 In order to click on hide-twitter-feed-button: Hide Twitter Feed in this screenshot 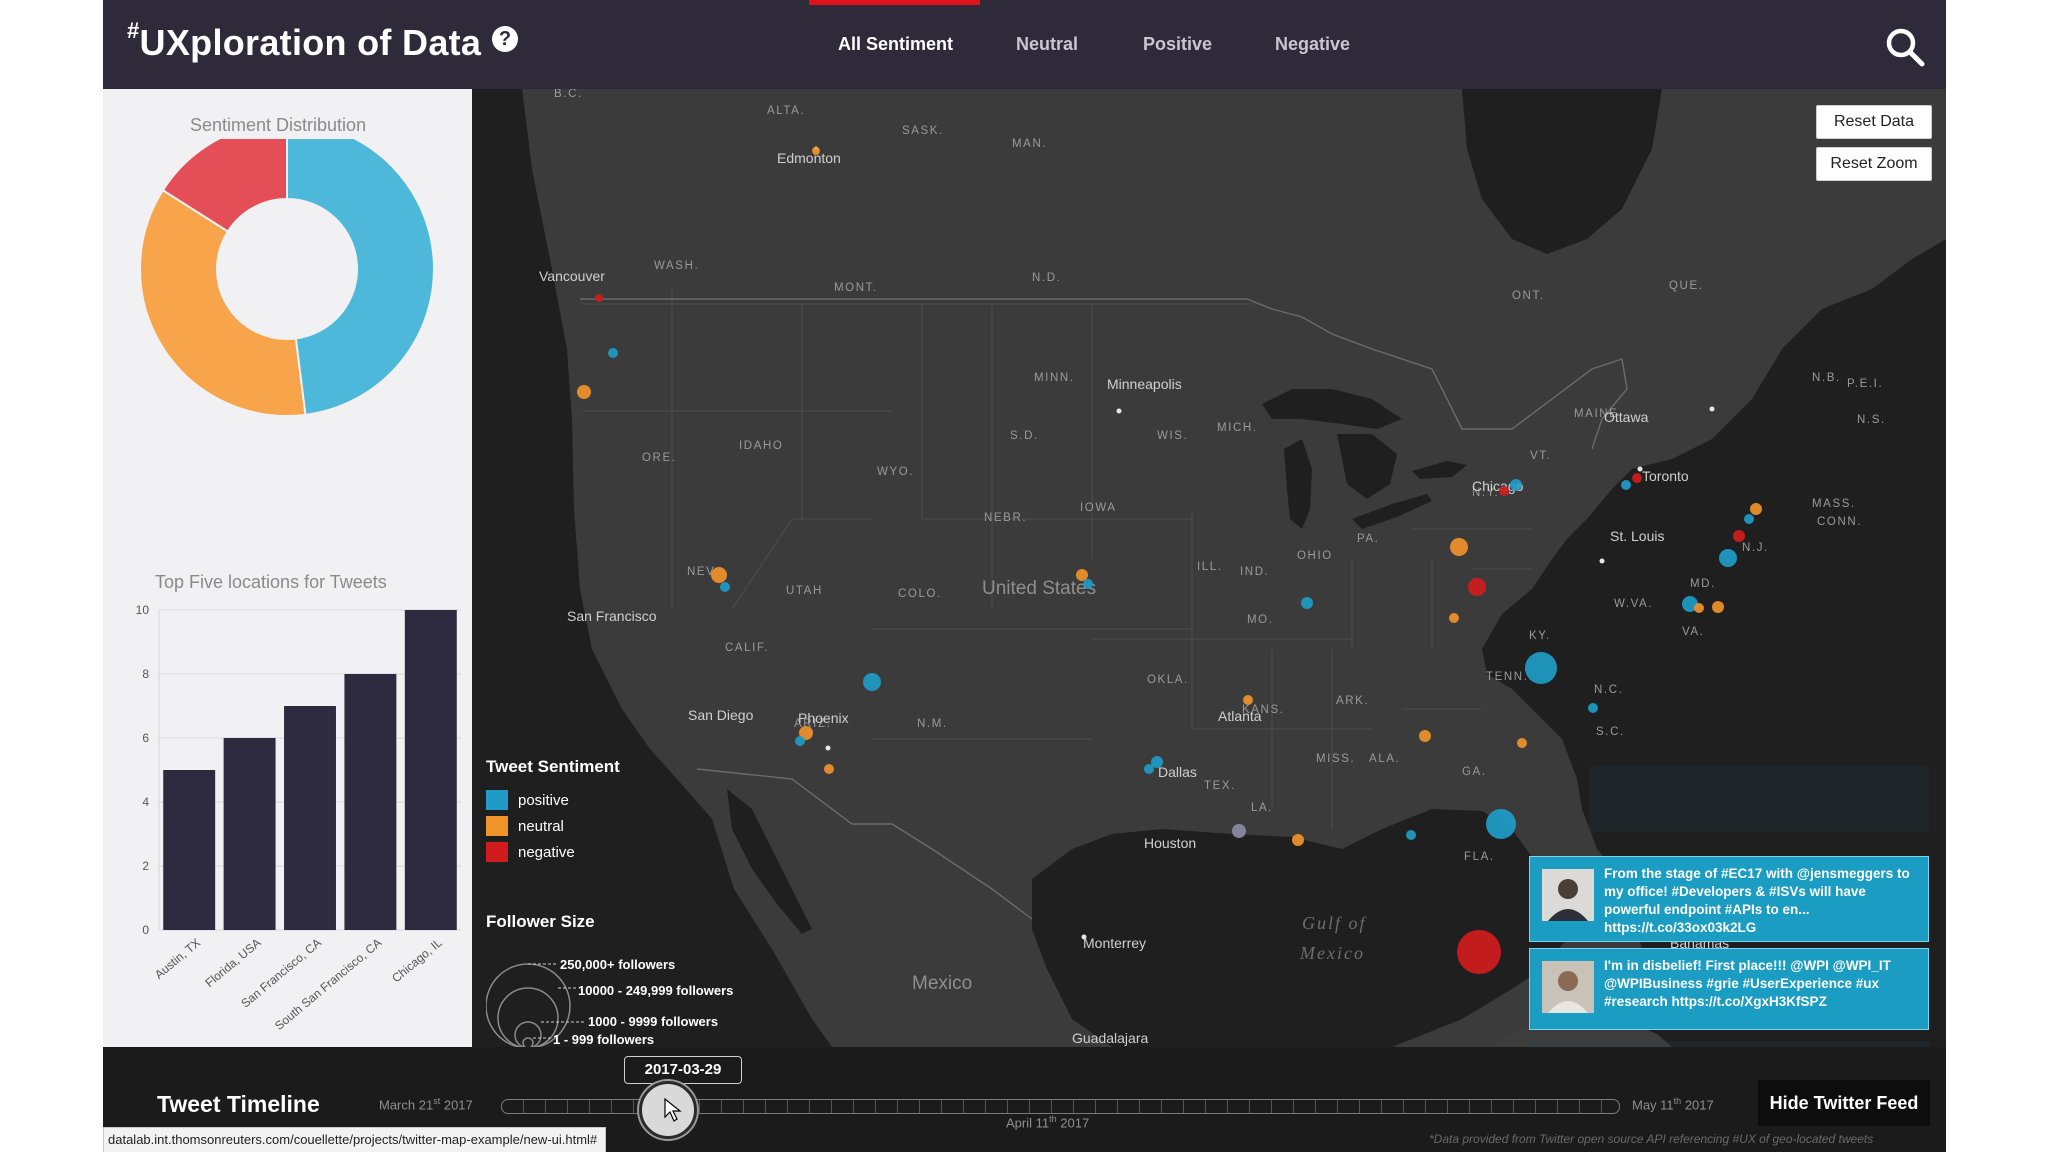, I will do `click(1844, 1103)`.